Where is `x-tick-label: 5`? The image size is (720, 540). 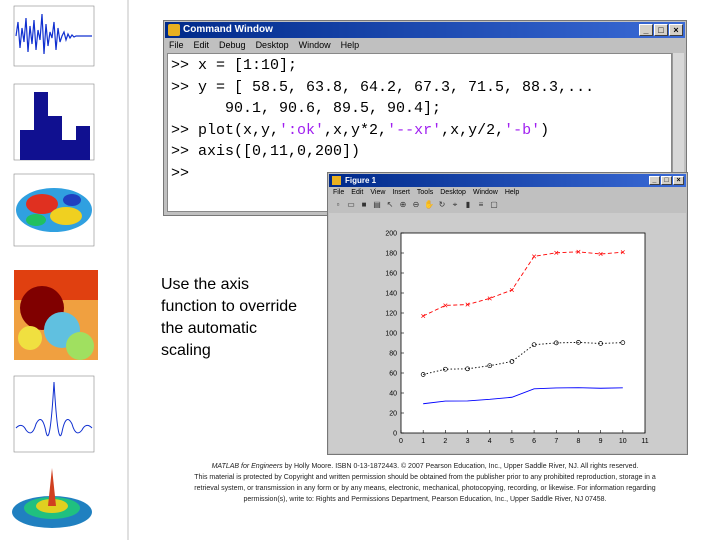 x-tick-label: 5 is located at coordinates (512, 441).